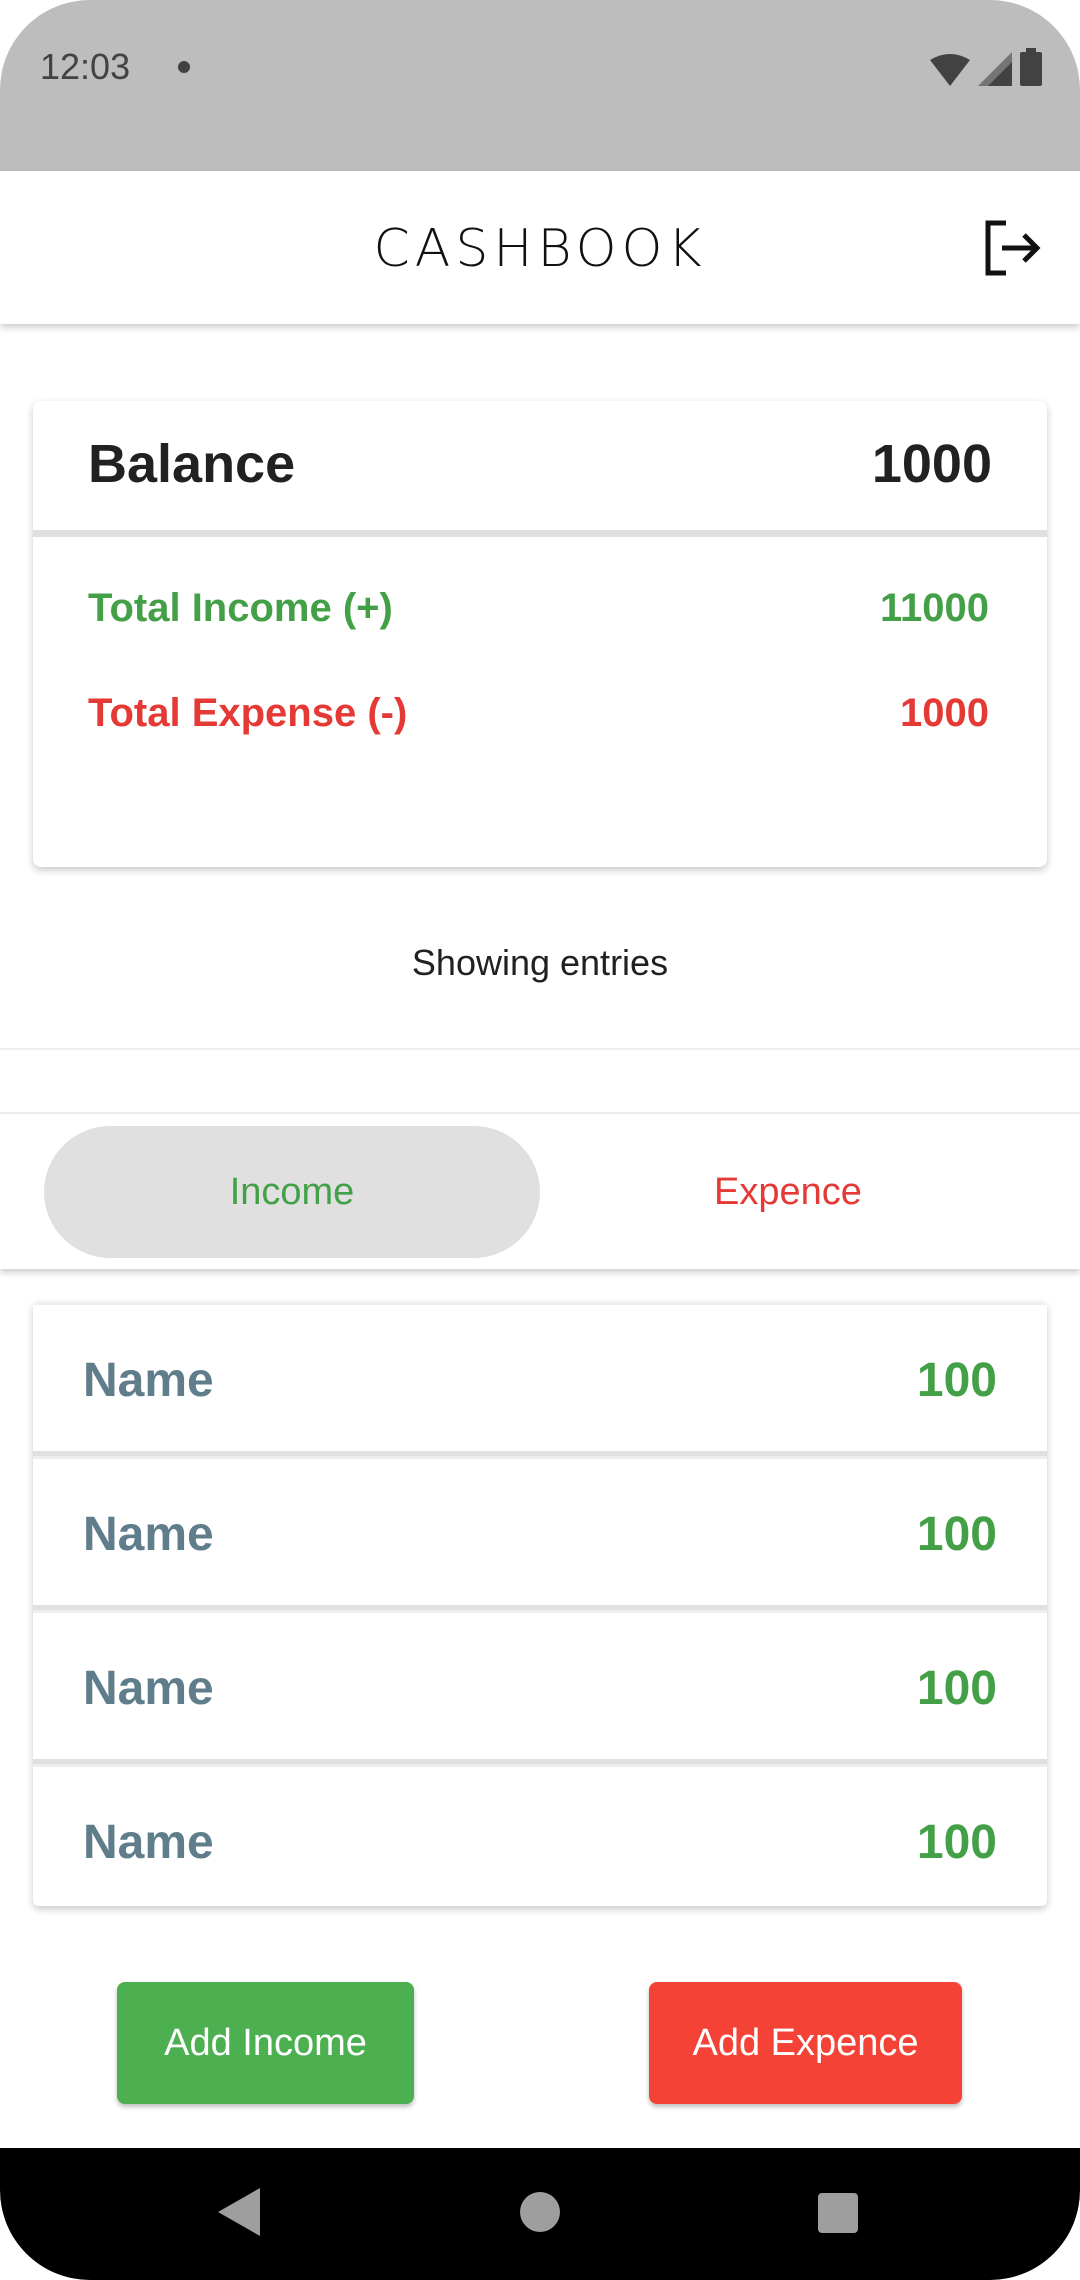 This screenshot has height=2280, width=1080. I want to click on recent-apps-icon, so click(838, 2213).